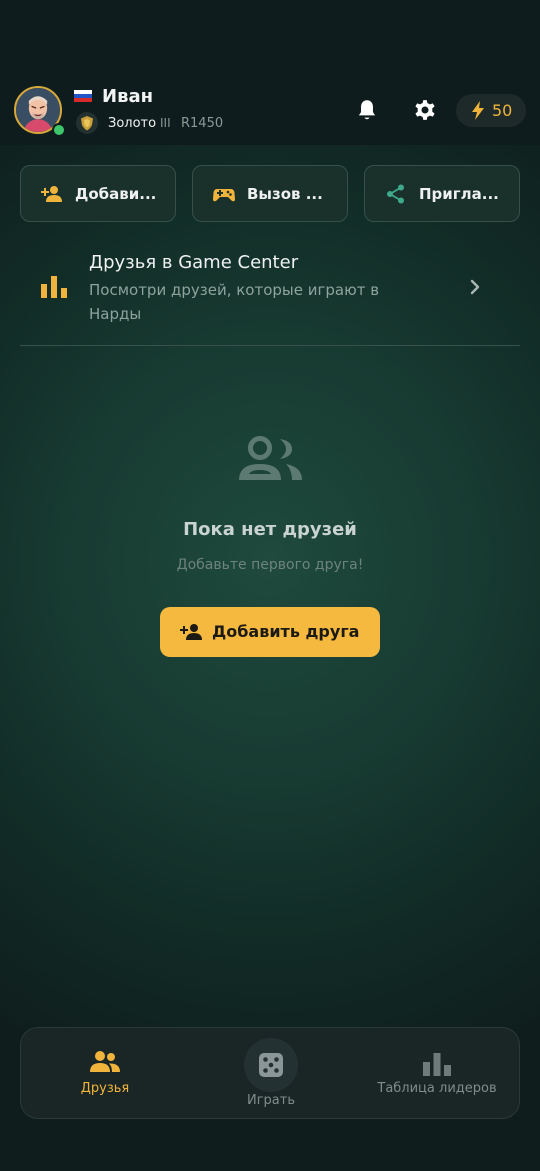 Image resolution: width=540 pixels, height=1171 pixels. Describe the element at coordinates (270, 565) in the screenshot. I see `empty-state-subtitle: Добавьте первого друга!` at that location.